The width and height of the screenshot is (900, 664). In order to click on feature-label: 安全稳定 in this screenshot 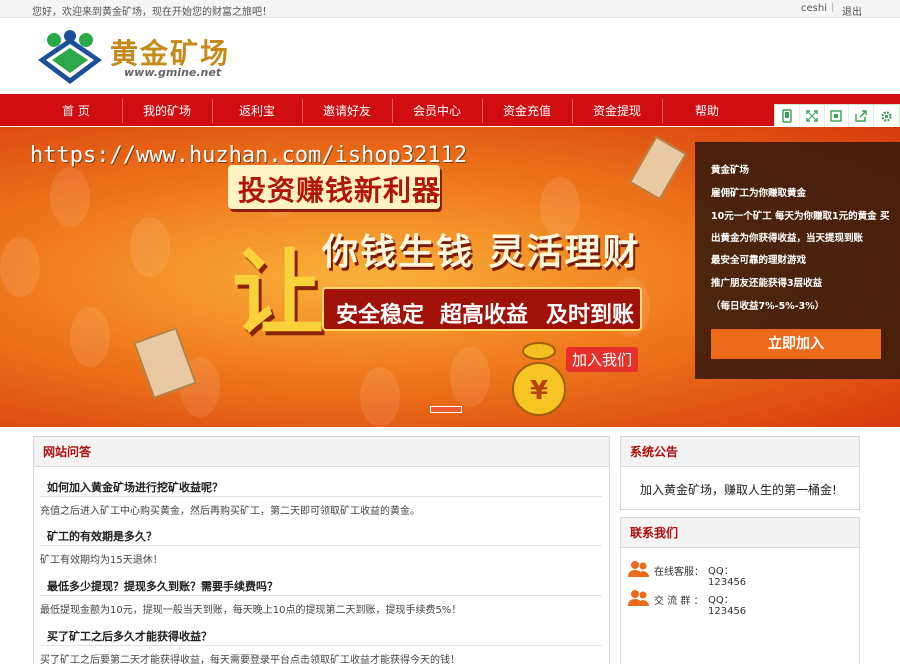, I will do `click(380, 315)`.